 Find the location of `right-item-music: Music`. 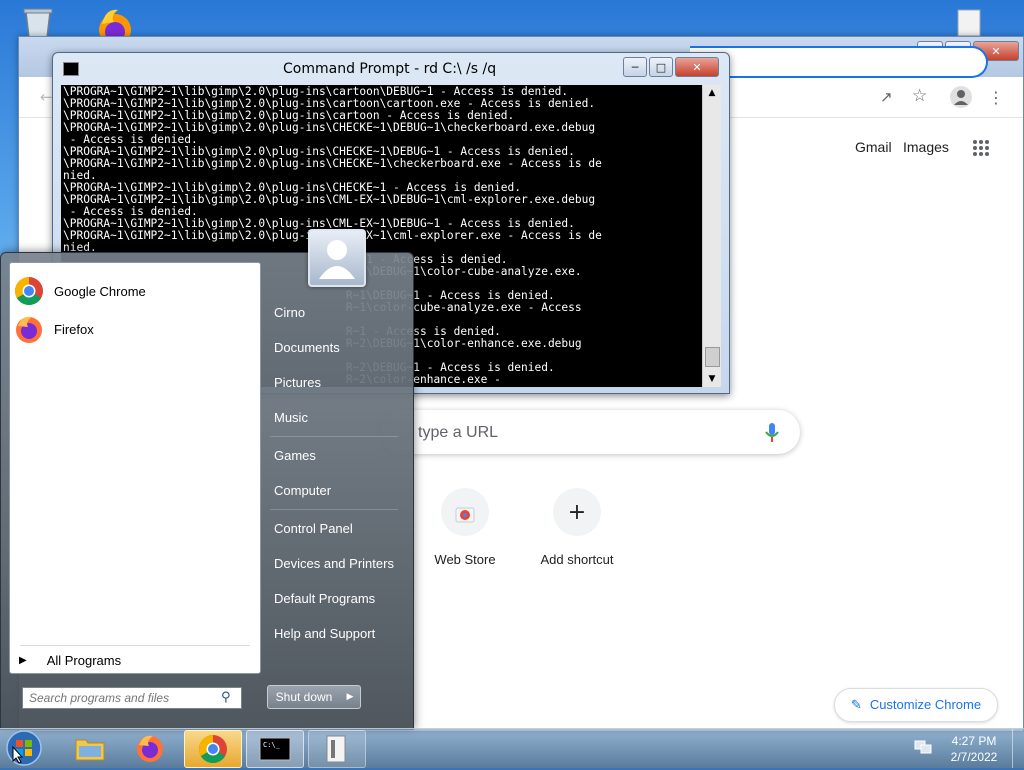

right-item-music: Music is located at coordinates (334, 417).